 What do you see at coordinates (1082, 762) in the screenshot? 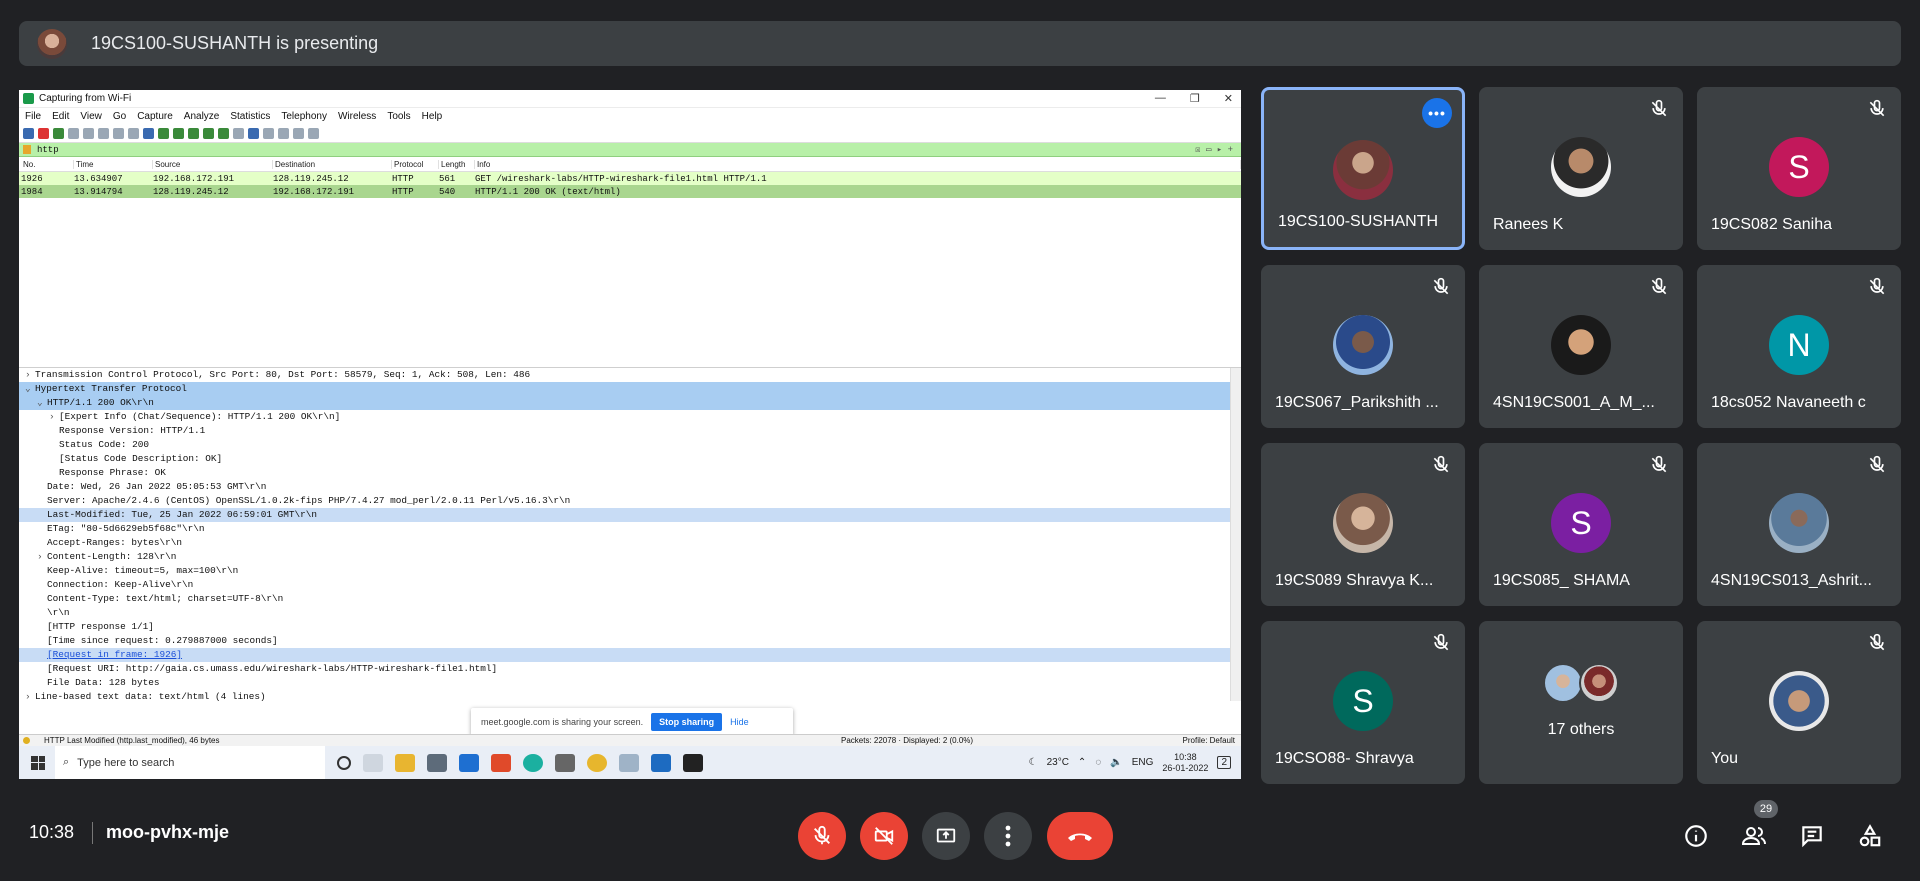
I see `tray-chevron-icon: ⌃` at bounding box center [1082, 762].